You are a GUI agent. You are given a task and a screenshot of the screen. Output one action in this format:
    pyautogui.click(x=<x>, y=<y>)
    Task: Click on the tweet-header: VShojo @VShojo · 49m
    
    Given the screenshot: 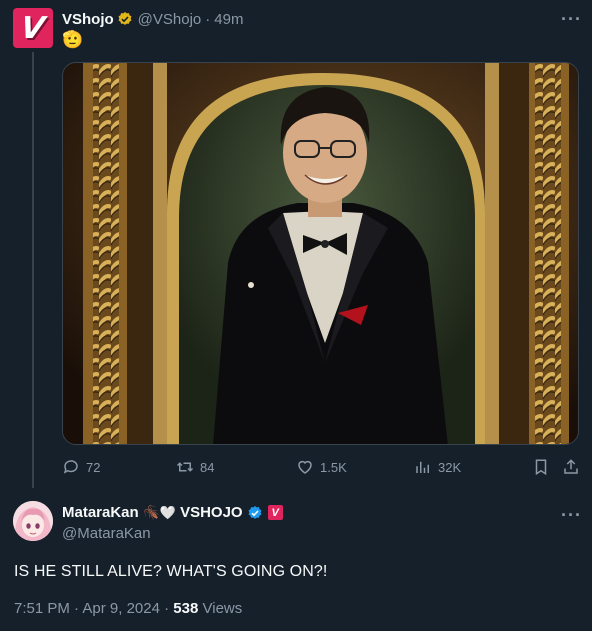 What is the action you would take?
    pyautogui.click(x=152, y=19)
    